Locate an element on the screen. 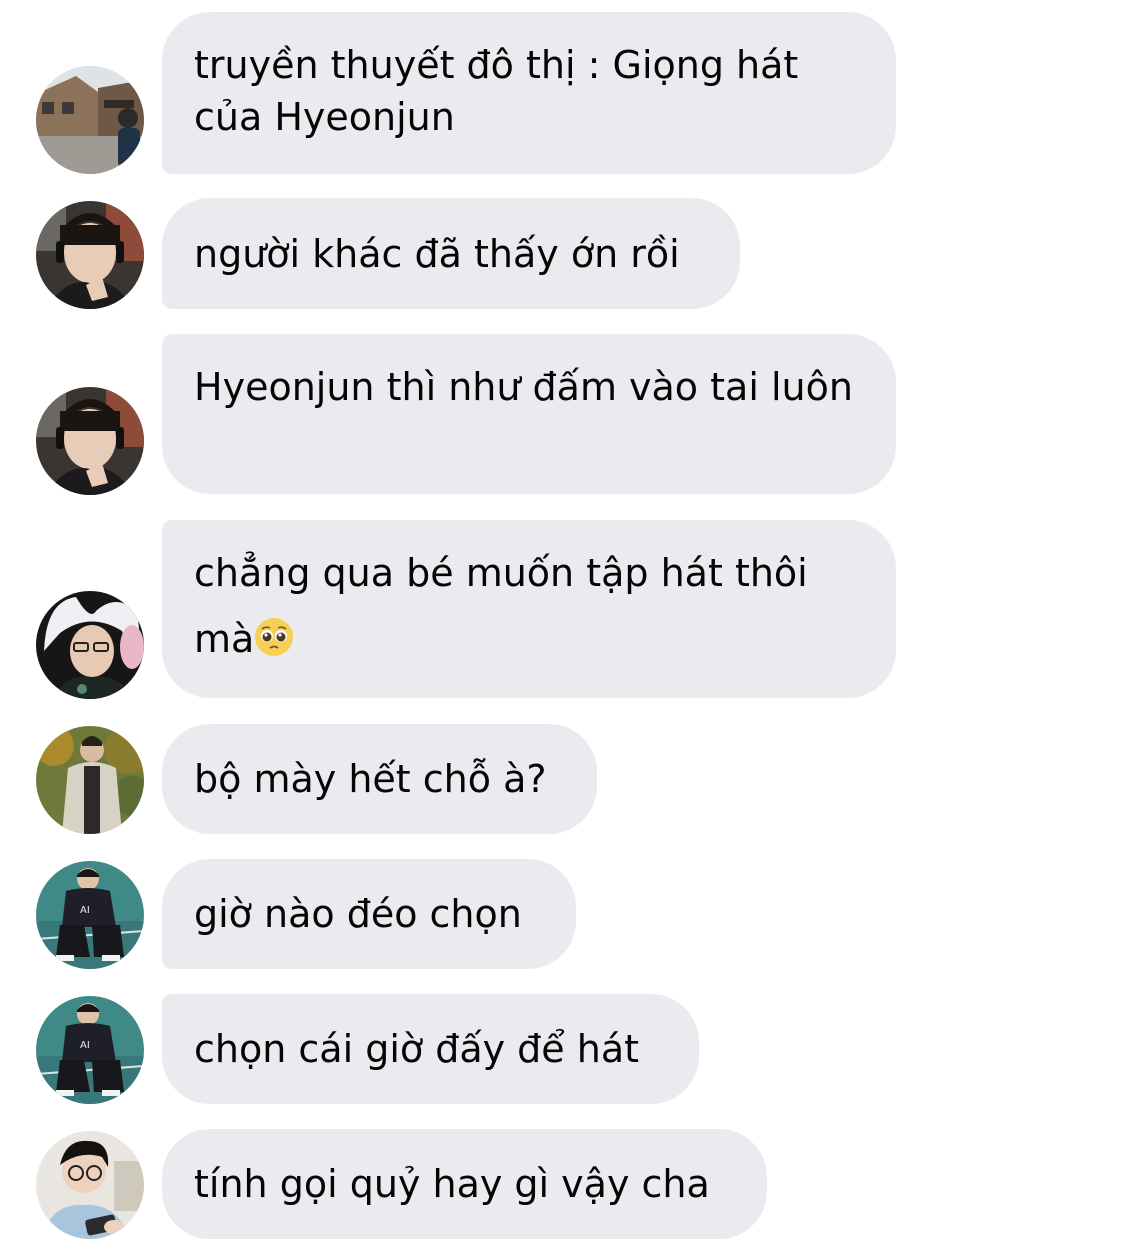 Image resolution: width=1125 pixels, height=1250 pixels. message-bubble: giờ nào đéo chọn is located at coordinates (369, 914).